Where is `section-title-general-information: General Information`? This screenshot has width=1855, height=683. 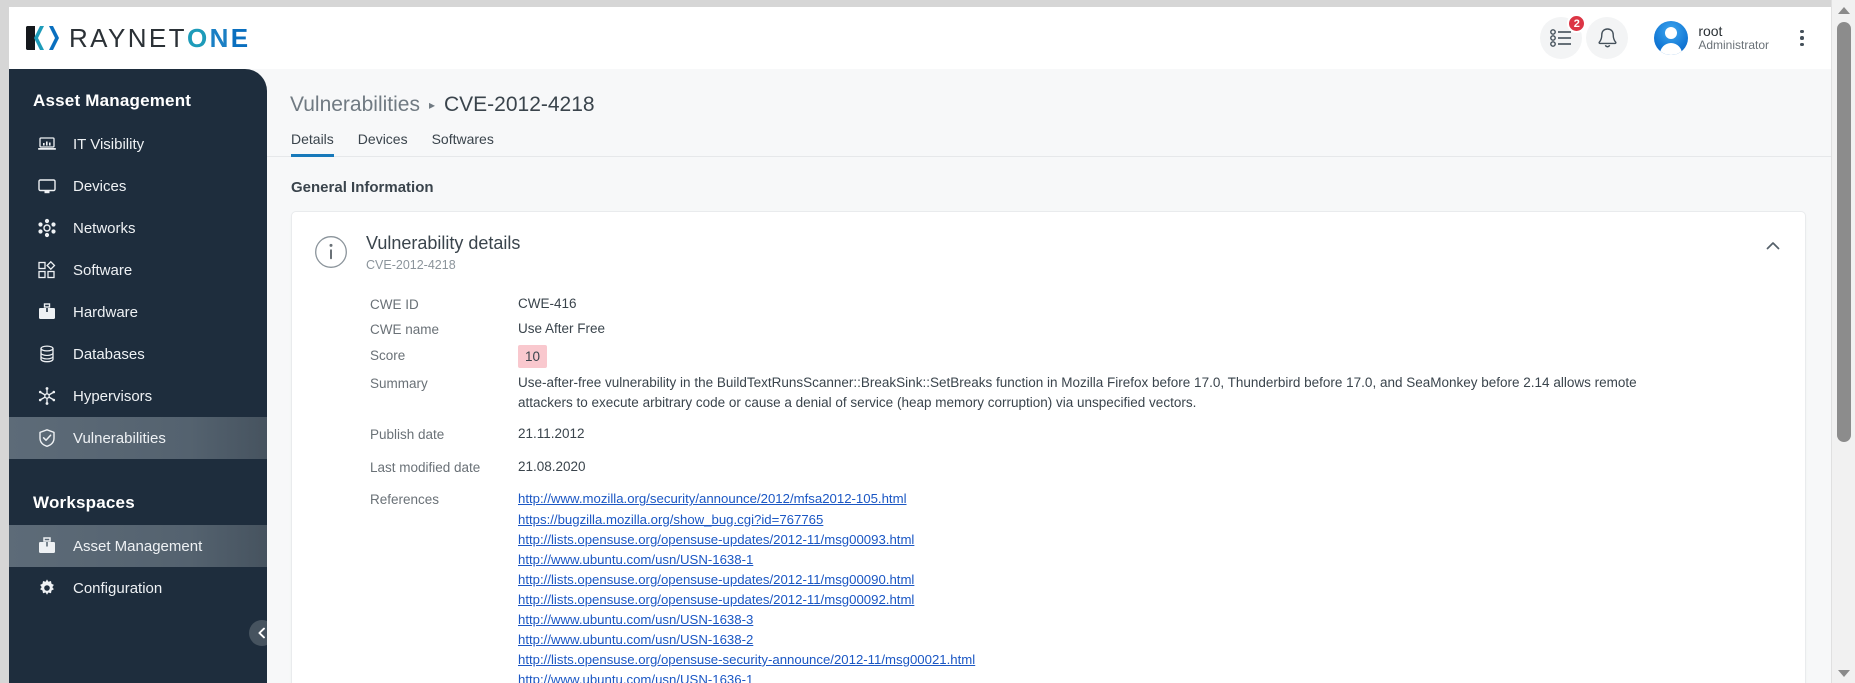 section-title-general-information: General Information is located at coordinates (362, 187).